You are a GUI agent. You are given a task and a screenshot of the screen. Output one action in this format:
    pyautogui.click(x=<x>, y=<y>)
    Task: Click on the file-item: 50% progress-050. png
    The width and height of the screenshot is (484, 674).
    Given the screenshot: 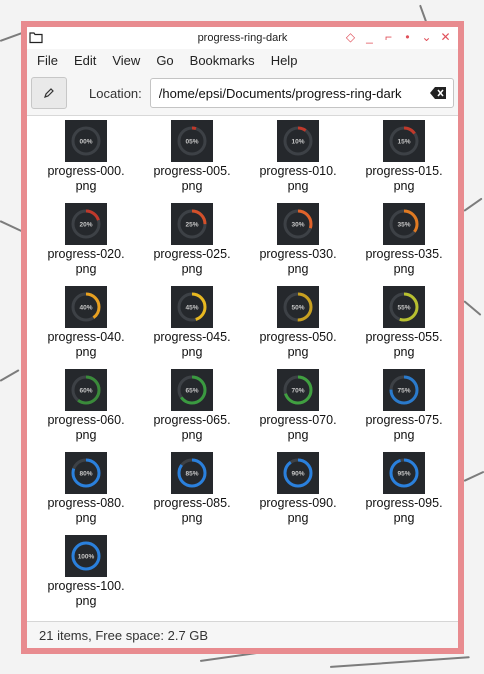 What is the action you would take?
    pyautogui.click(x=298, y=327)
    